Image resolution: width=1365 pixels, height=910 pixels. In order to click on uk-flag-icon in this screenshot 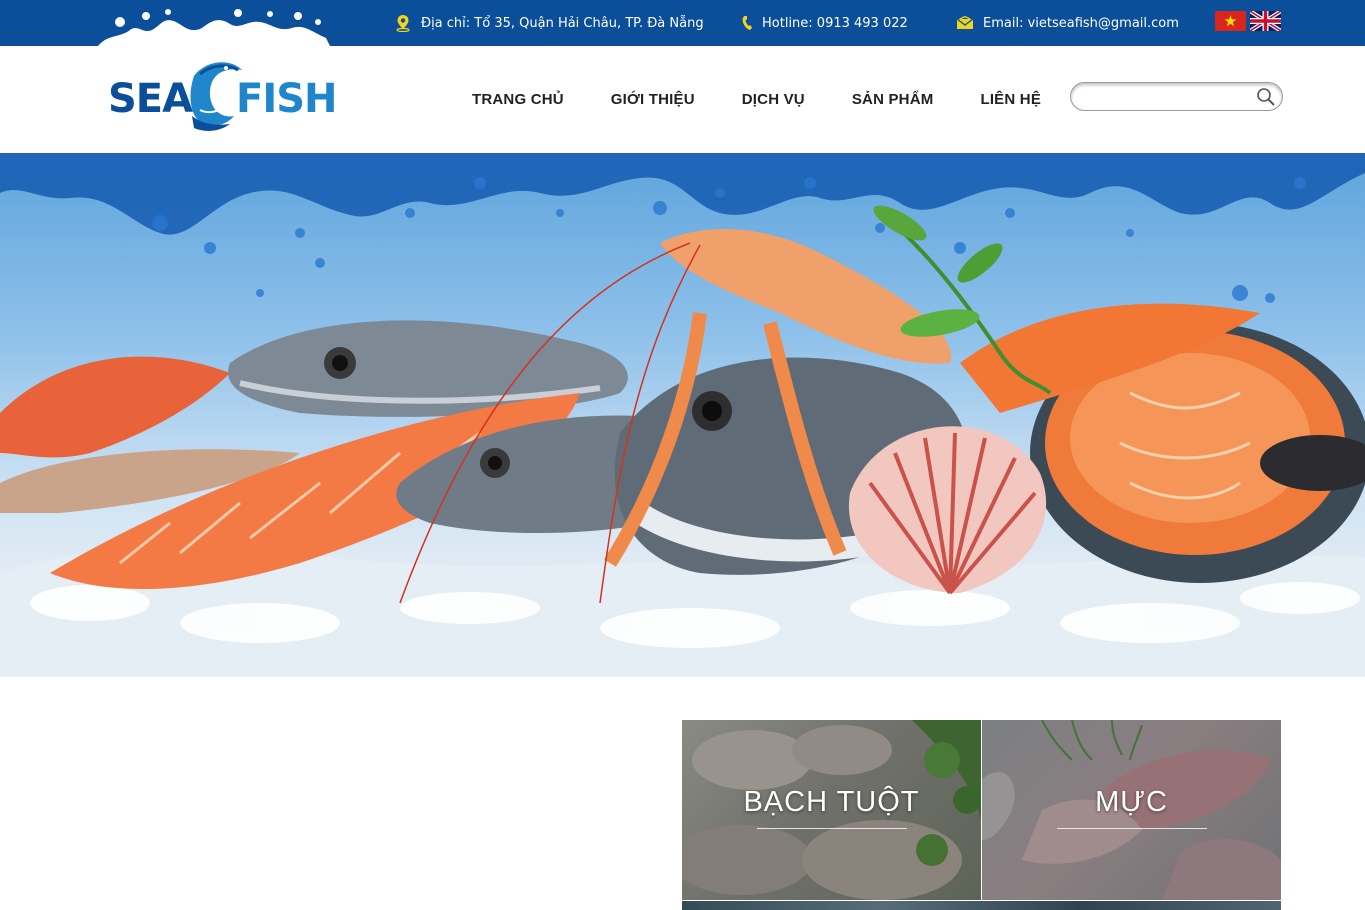, I will do `click(1265, 21)`.